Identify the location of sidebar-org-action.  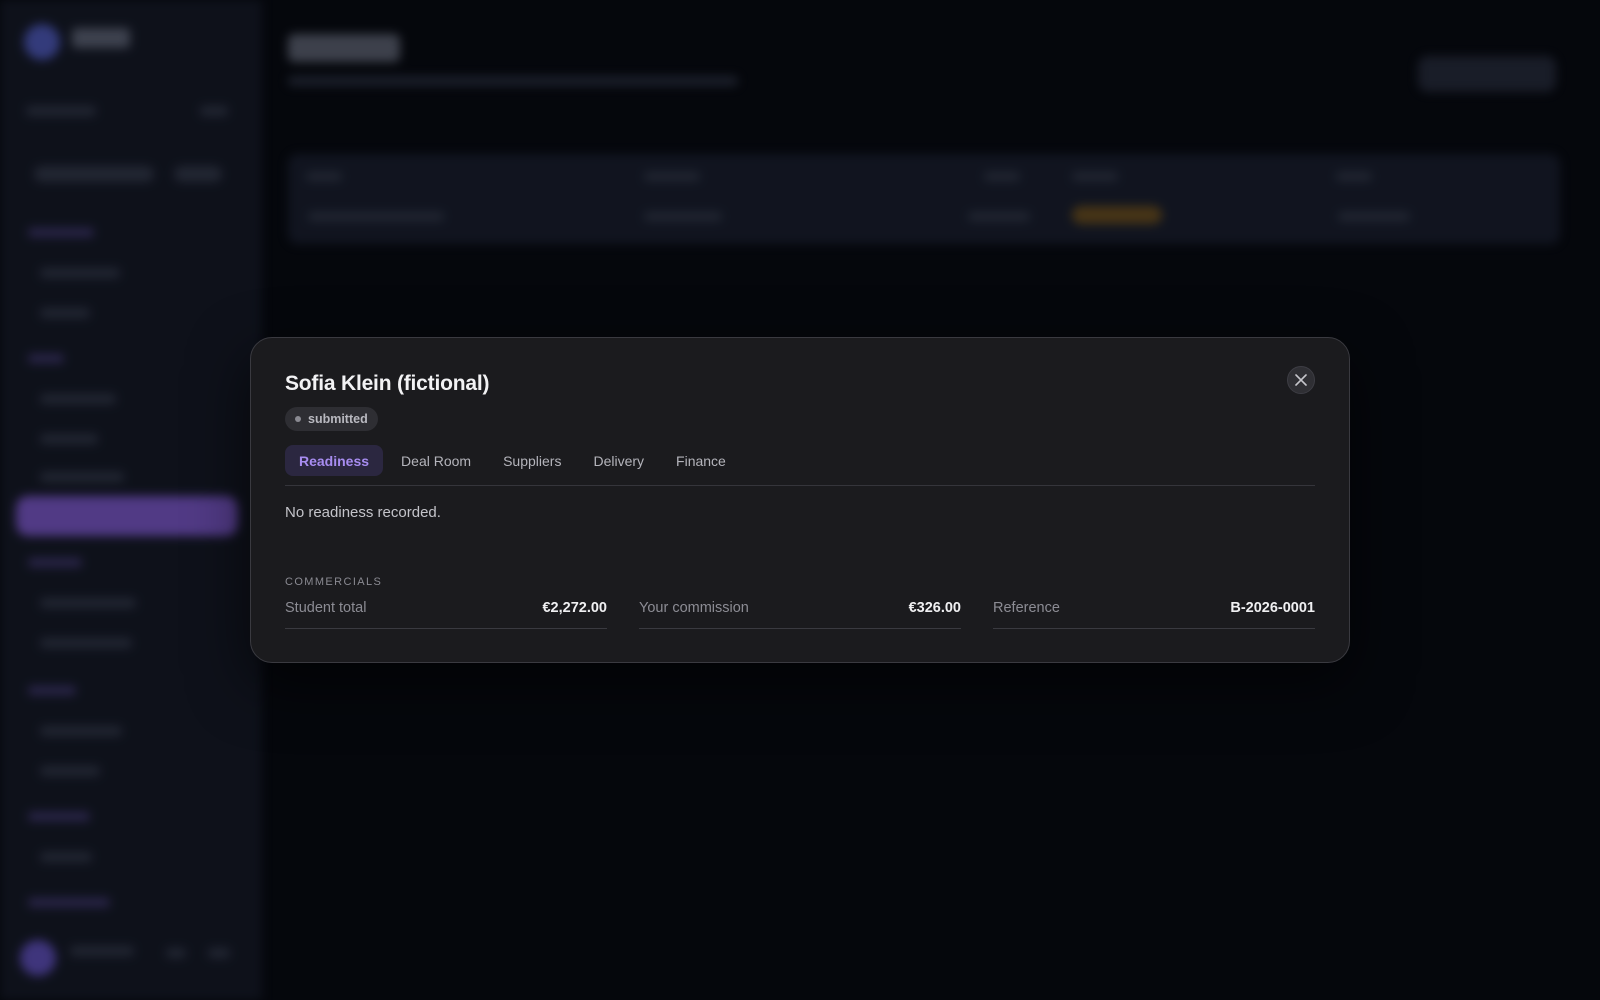
(214, 111).